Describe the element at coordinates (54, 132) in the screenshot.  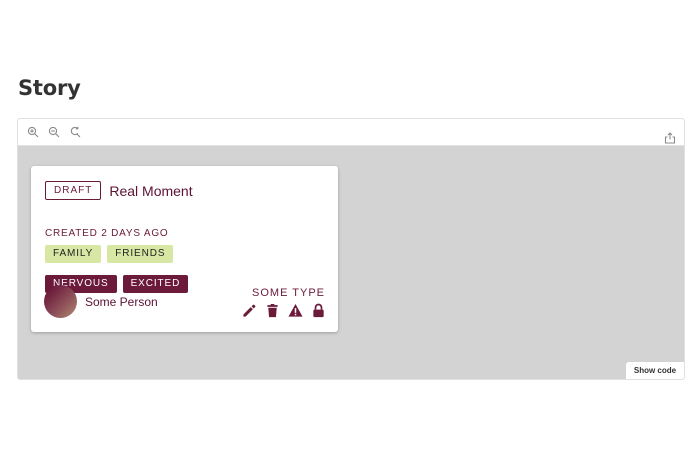
I see `zoom-out-icon` at that location.